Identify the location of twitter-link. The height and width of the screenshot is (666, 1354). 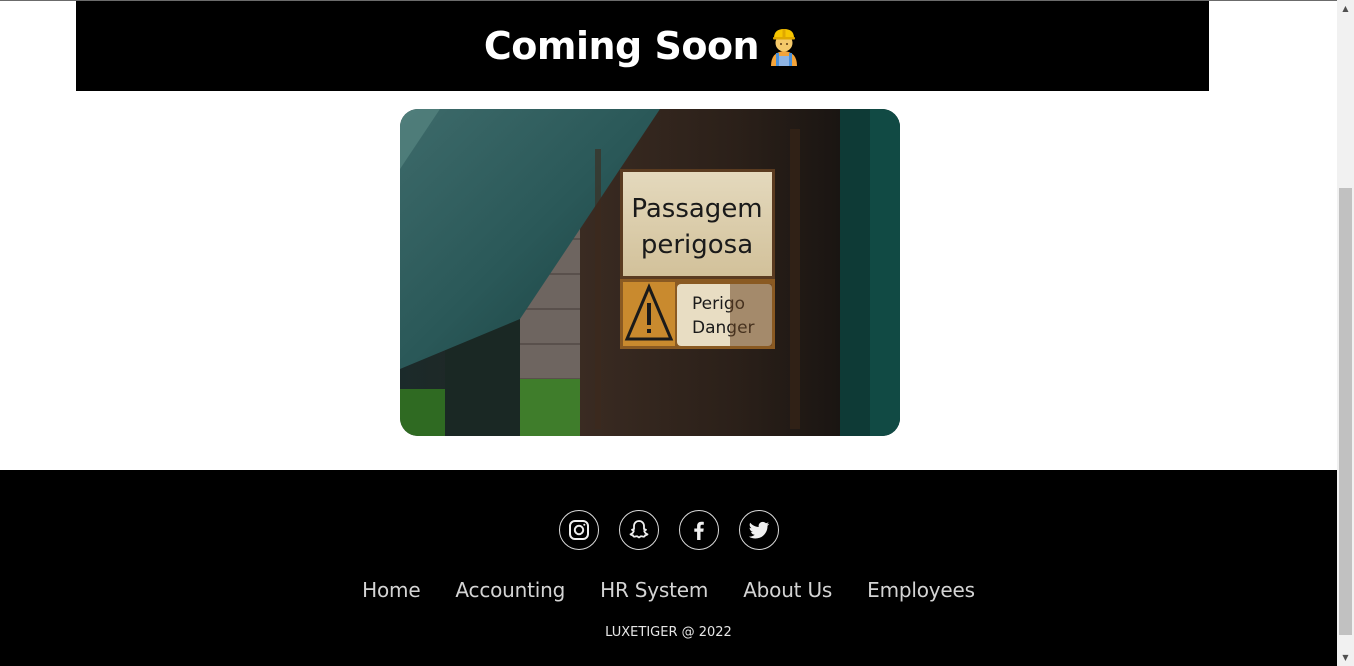
(758, 530).